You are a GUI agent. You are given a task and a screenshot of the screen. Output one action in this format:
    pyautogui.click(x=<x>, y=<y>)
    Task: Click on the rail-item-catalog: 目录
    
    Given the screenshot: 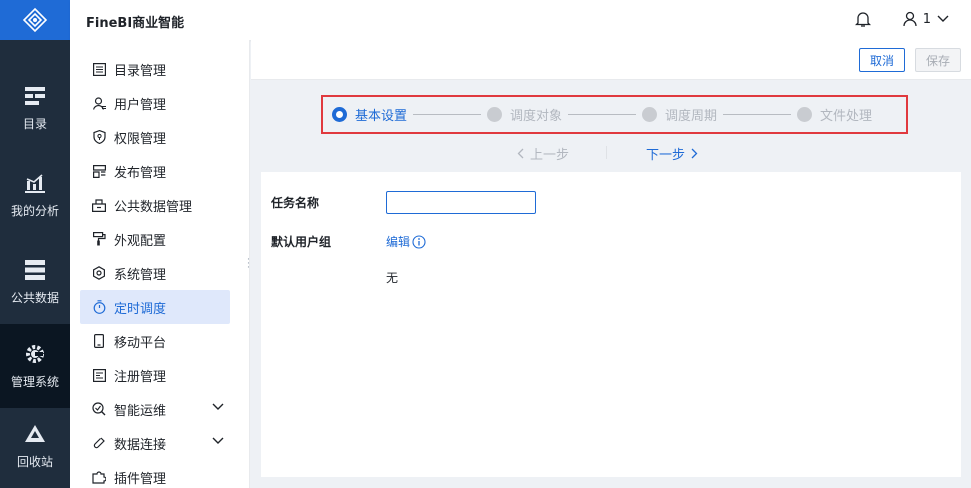 What is the action you would take?
    pyautogui.click(x=35, y=108)
    